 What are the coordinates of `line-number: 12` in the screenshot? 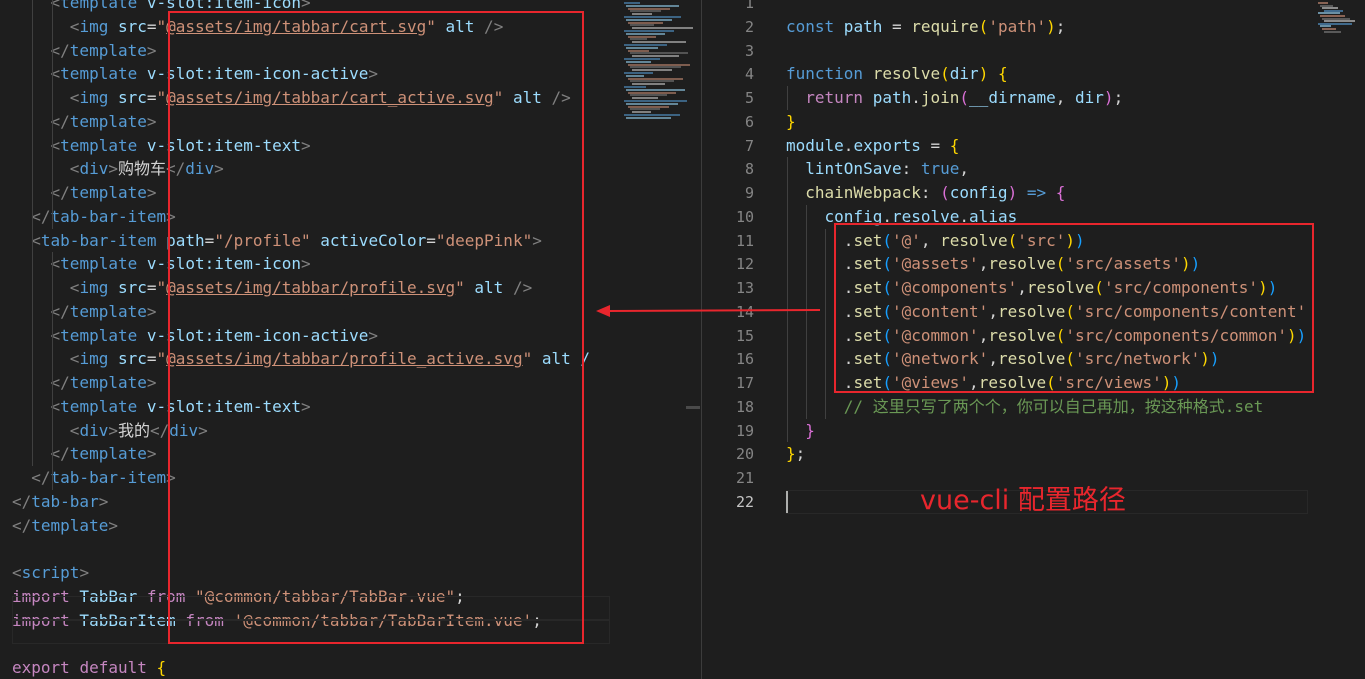 It's located at (744, 264).